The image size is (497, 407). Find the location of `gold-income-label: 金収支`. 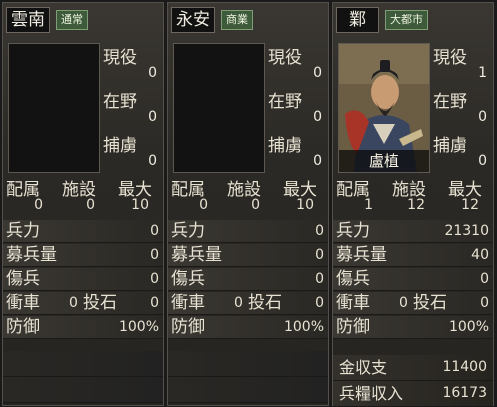

gold-income-label: 金収支 is located at coordinates (363, 367).